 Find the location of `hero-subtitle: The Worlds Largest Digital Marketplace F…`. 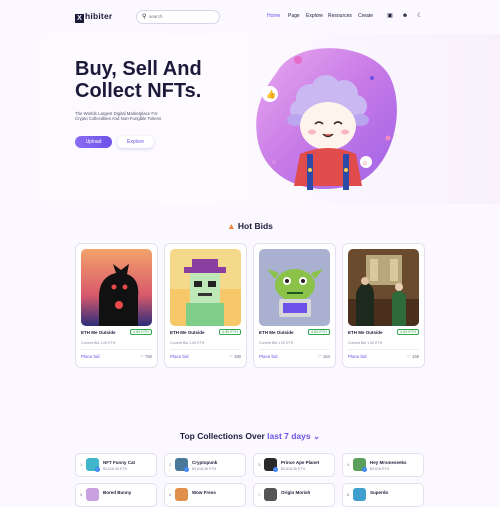

hero-subtitle: The Worlds Largest Digital Marketplace F… is located at coordinates (118, 116).